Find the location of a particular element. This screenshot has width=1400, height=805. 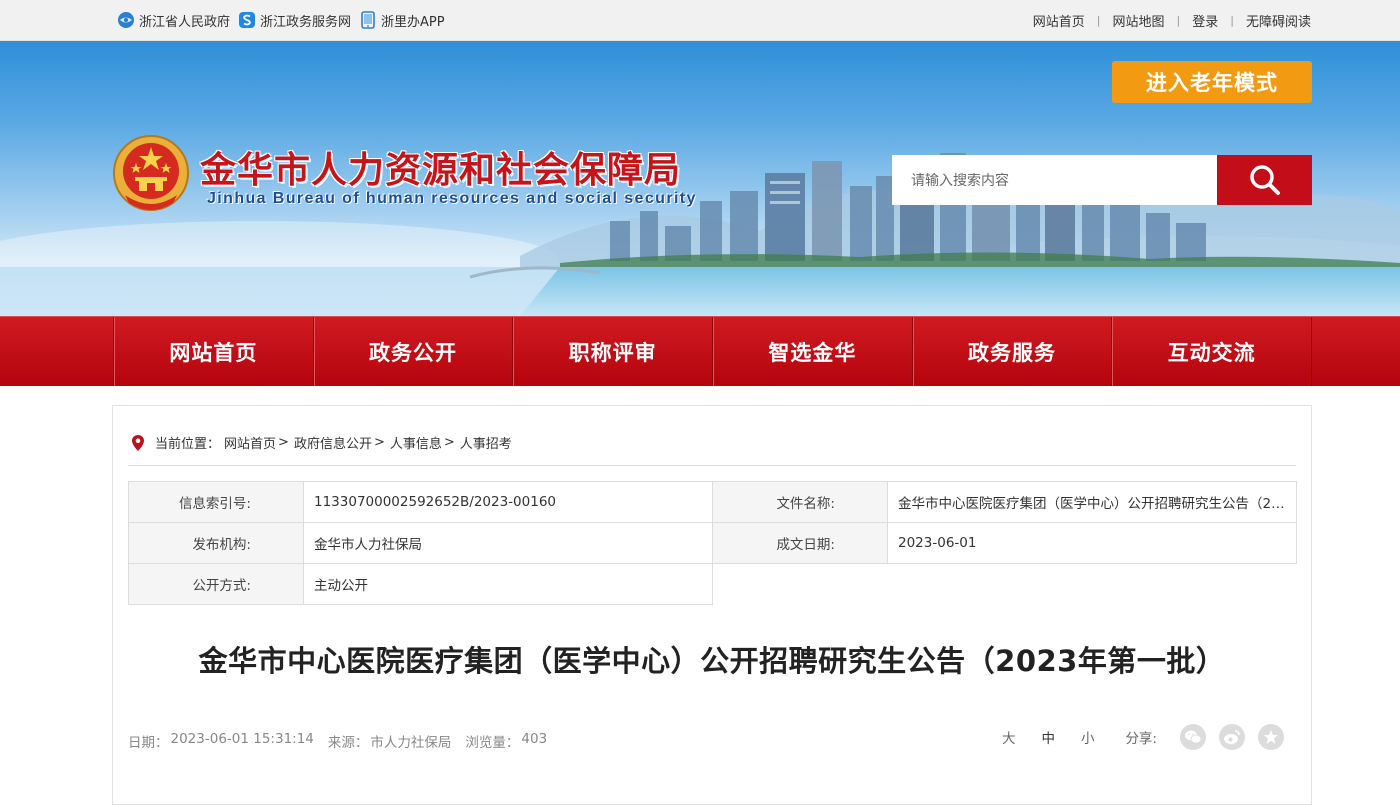

nav-item-interaction: 互动交流 is located at coordinates (1212, 351).